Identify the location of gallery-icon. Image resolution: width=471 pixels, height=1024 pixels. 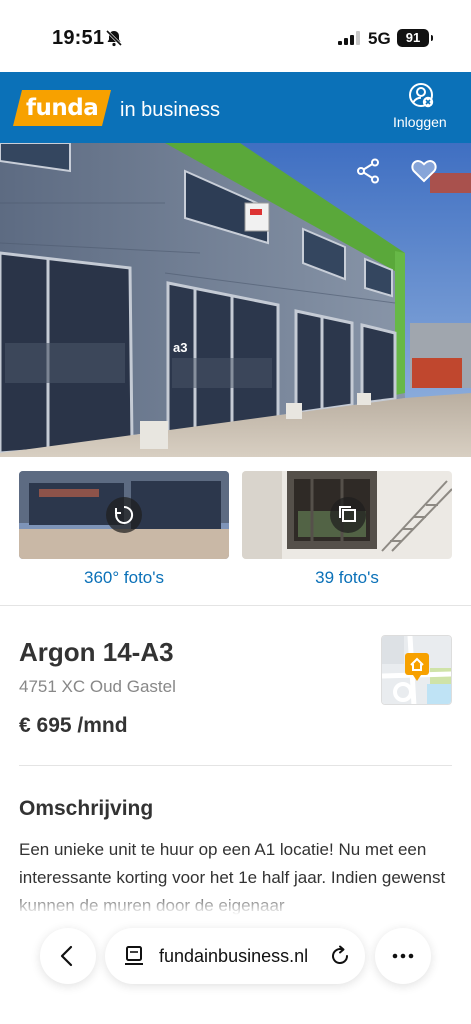
(347, 514).